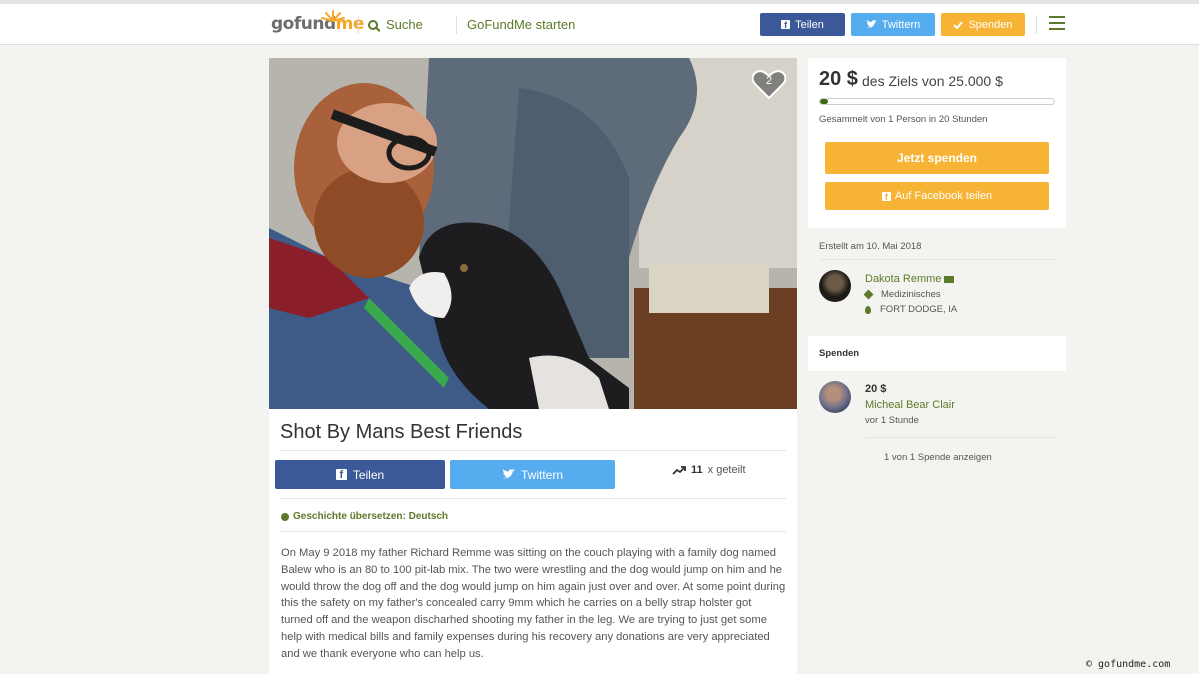 The width and height of the screenshot is (1199, 674). What do you see at coordinates (521, 24) in the screenshot?
I see `start-campaign-link: GoFundMe starten` at bounding box center [521, 24].